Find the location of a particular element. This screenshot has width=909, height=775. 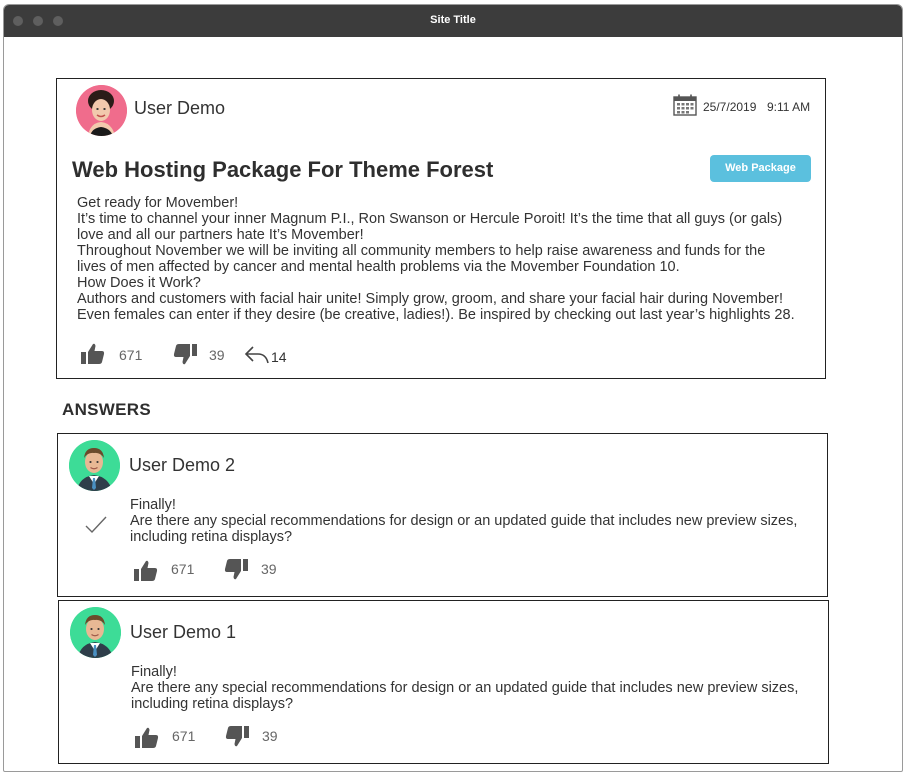

answers-heading: ANSWERS is located at coordinates (106, 409).